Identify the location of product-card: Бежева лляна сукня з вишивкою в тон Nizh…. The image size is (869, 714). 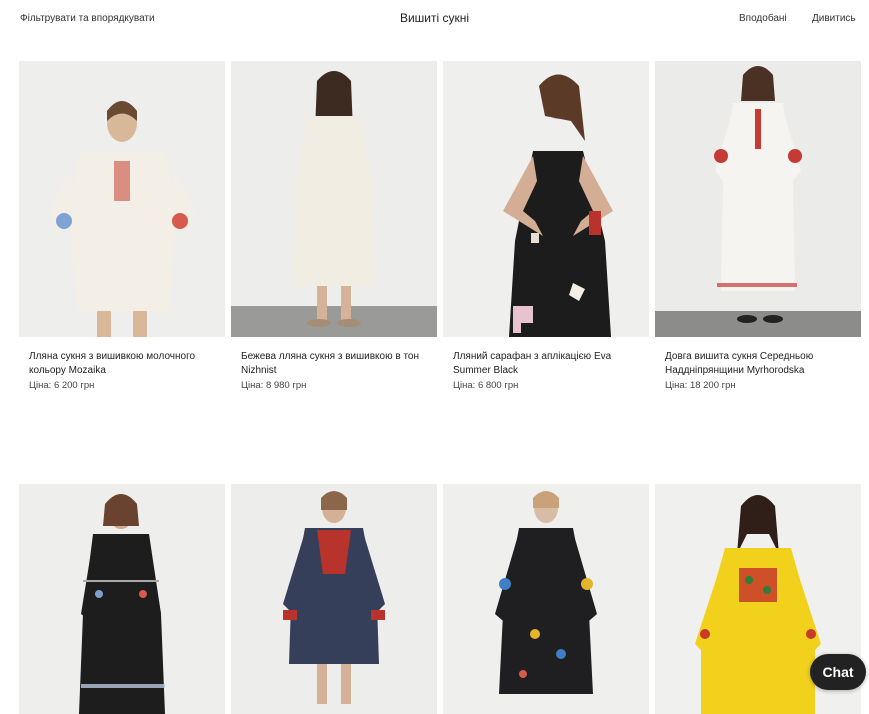
(334, 226).